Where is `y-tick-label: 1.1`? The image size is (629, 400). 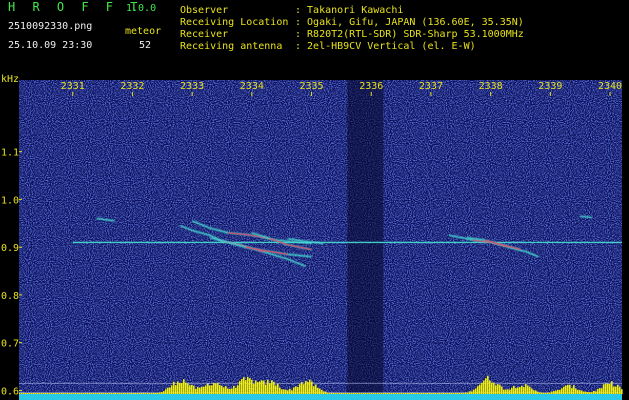
y-tick-label: 1.1 is located at coordinates (10, 153).